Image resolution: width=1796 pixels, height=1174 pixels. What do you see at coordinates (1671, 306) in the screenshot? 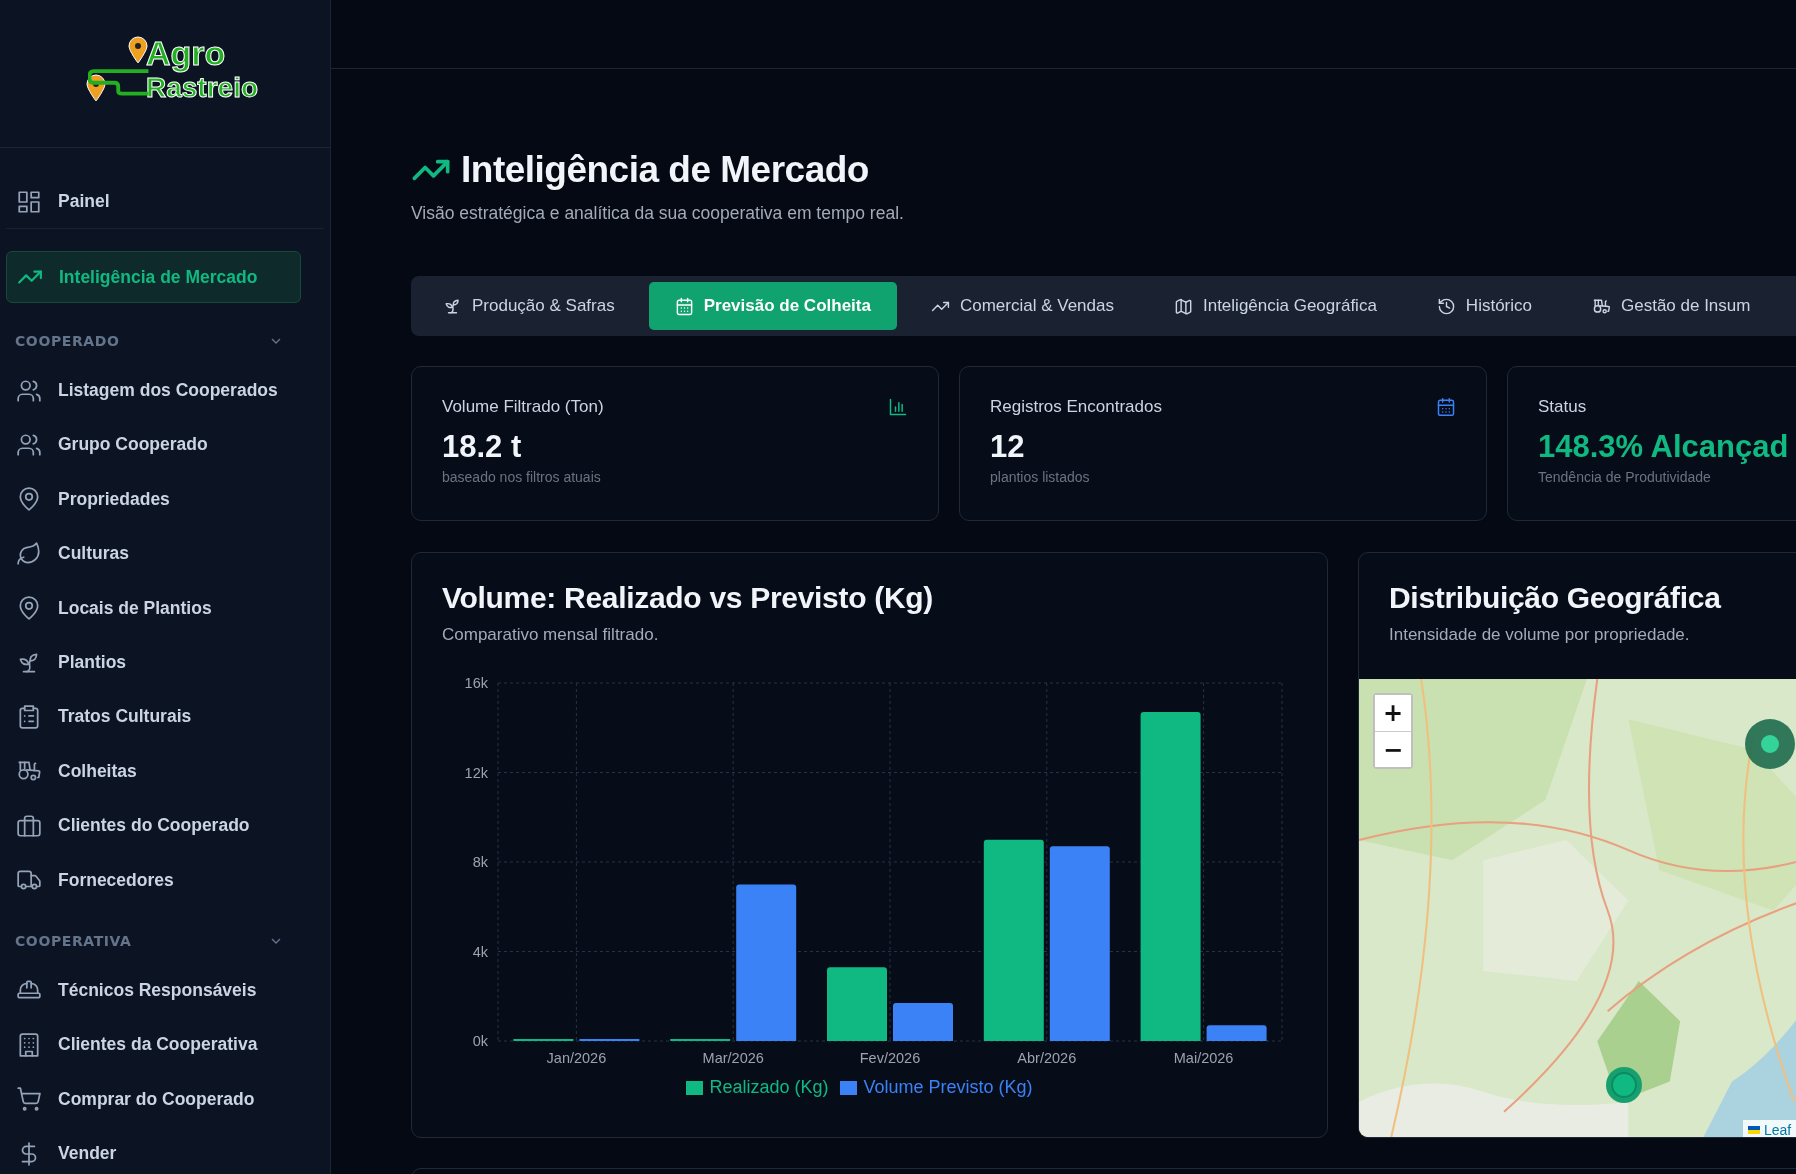
I see `tab: Gestão de Insum` at bounding box center [1671, 306].